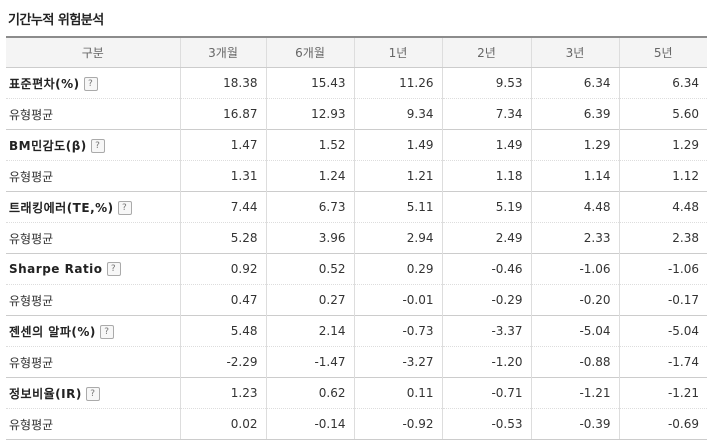 Image resolution: width=715 pixels, height=443 pixels. What do you see at coordinates (486, 424) in the screenshot?
I see `average-cell-2y: -0.53` at bounding box center [486, 424].